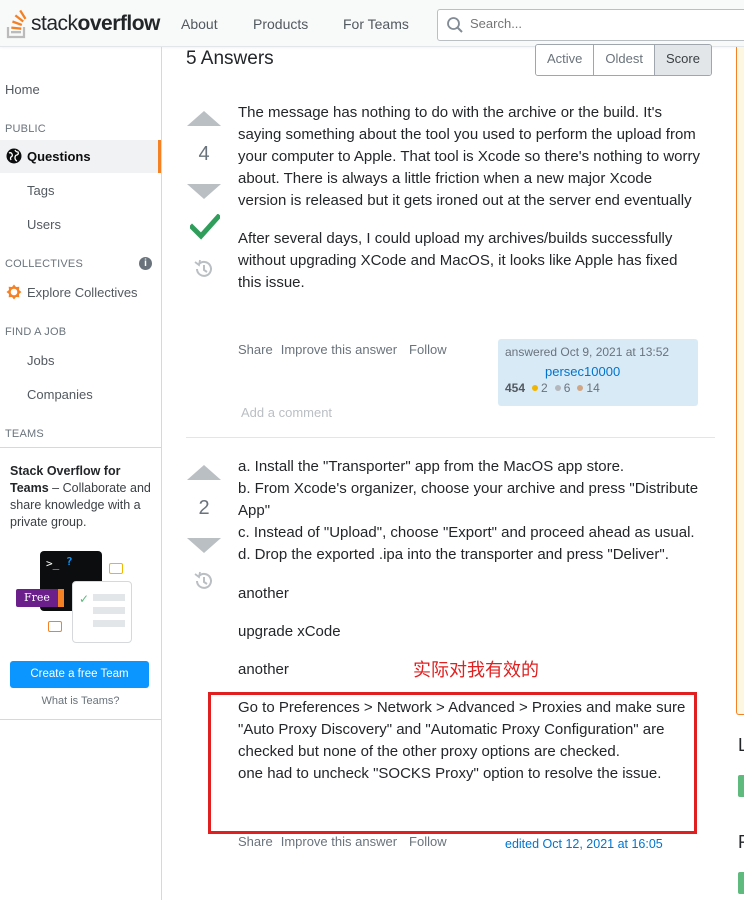 Image resolution: width=744 pixels, height=900 pixels. I want to click on globe-icon, so click(14, 156).